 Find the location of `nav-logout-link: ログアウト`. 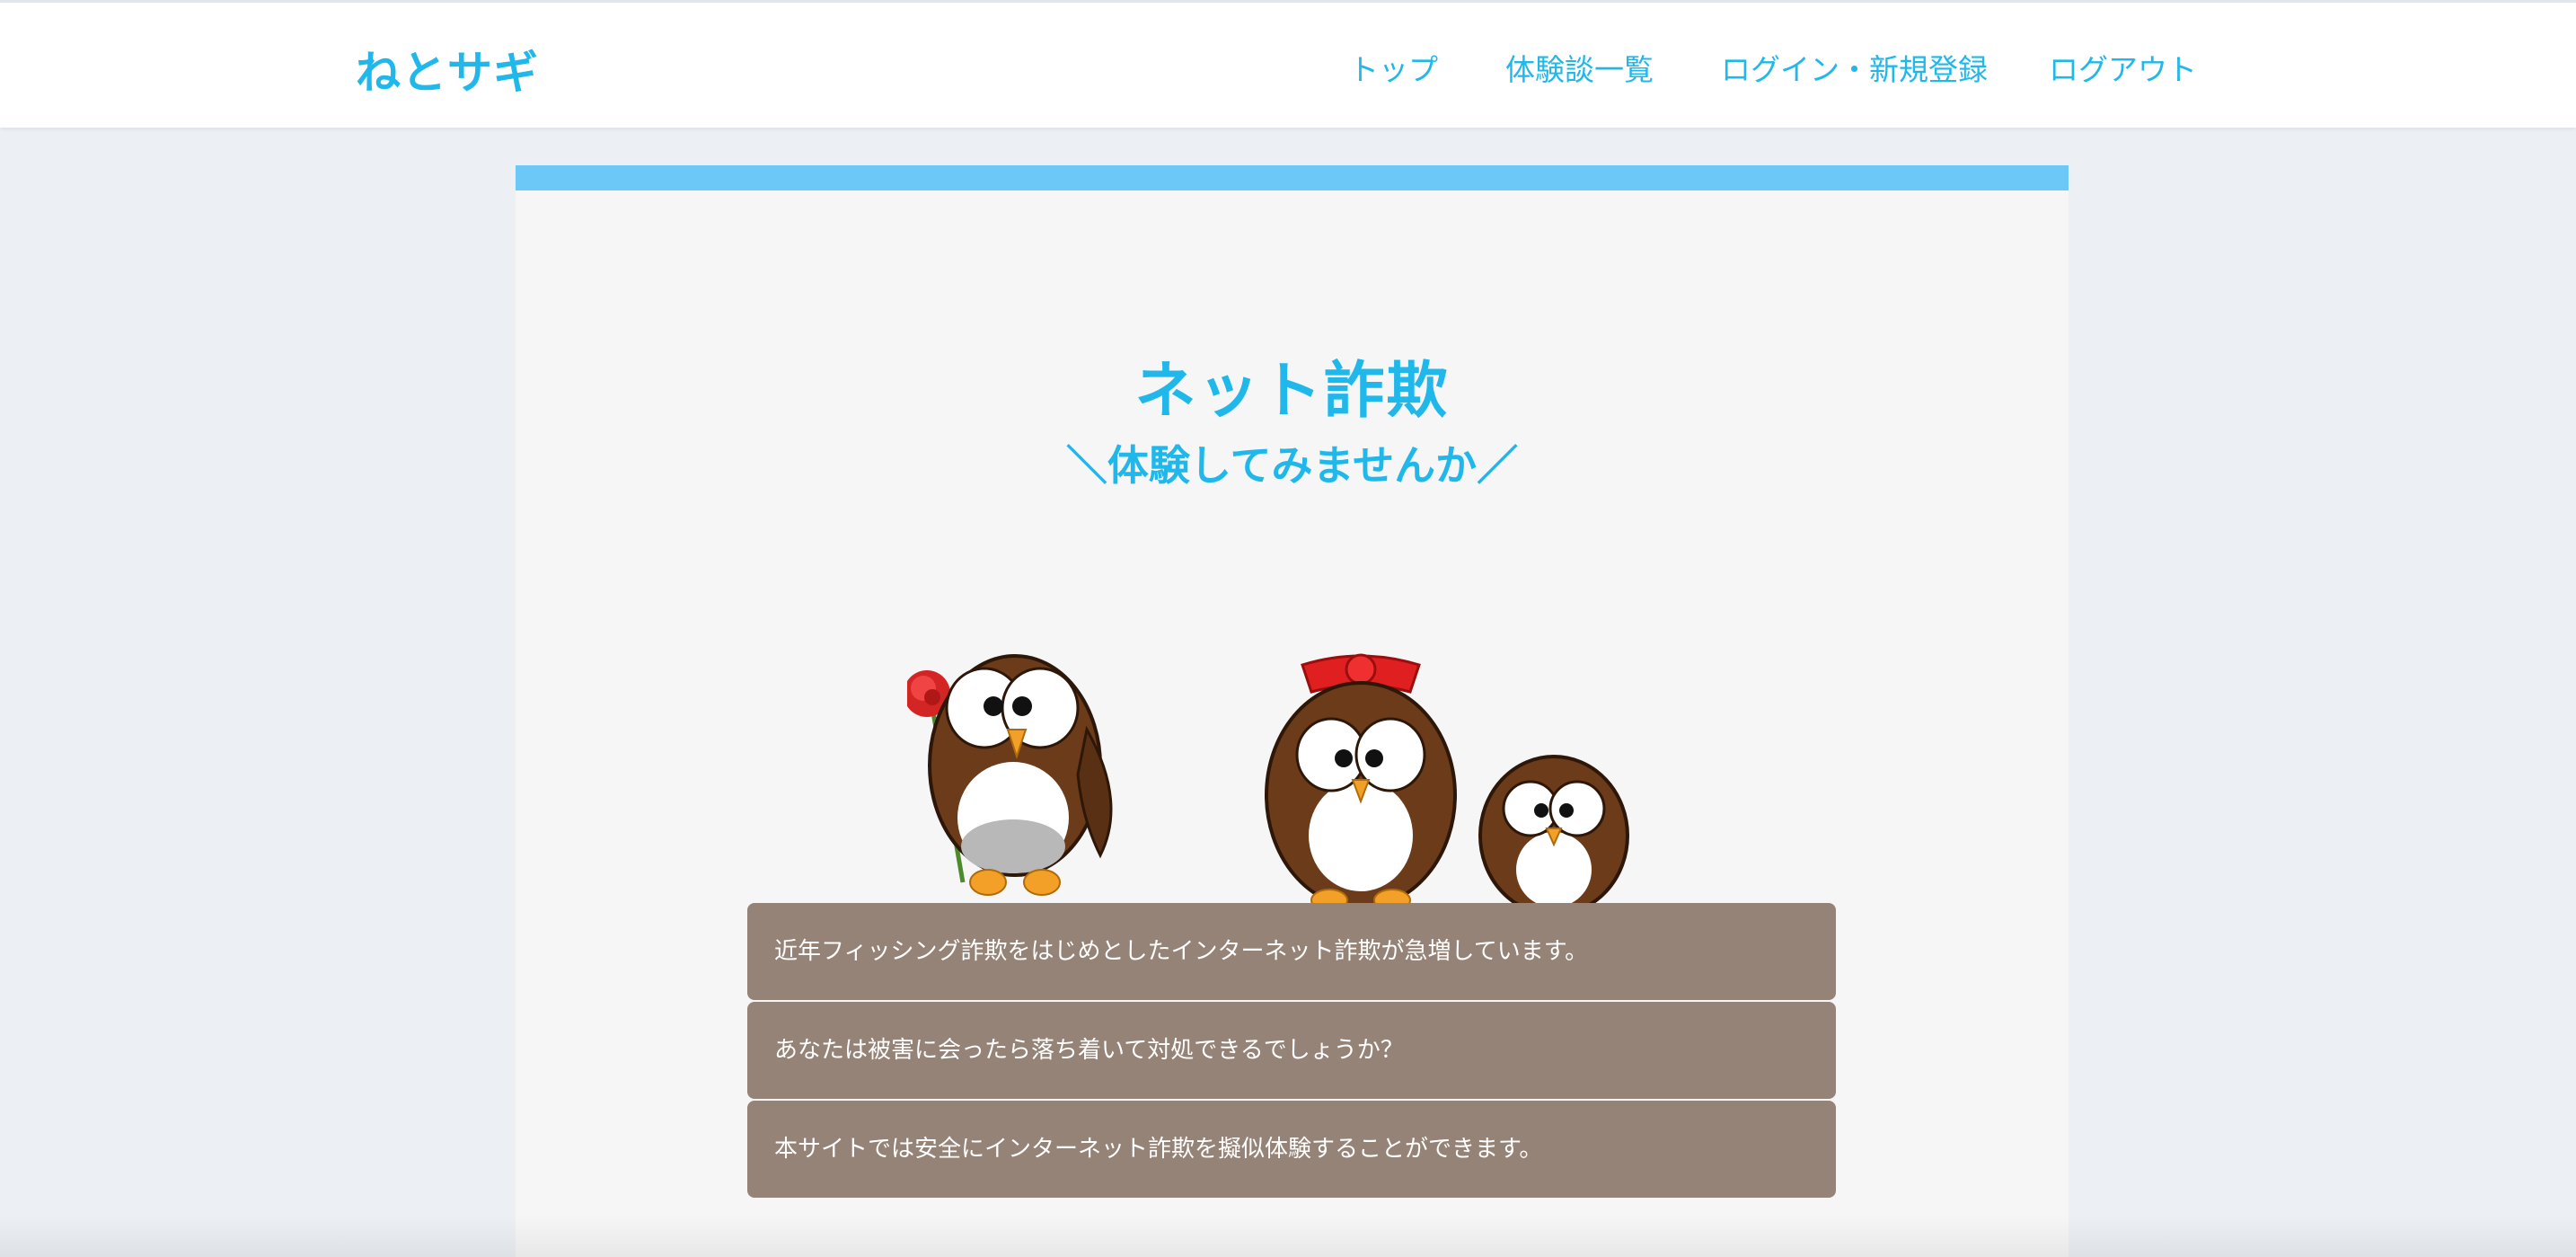

nav-logout-link: ログアウト is located at coordinates (2123, 67).